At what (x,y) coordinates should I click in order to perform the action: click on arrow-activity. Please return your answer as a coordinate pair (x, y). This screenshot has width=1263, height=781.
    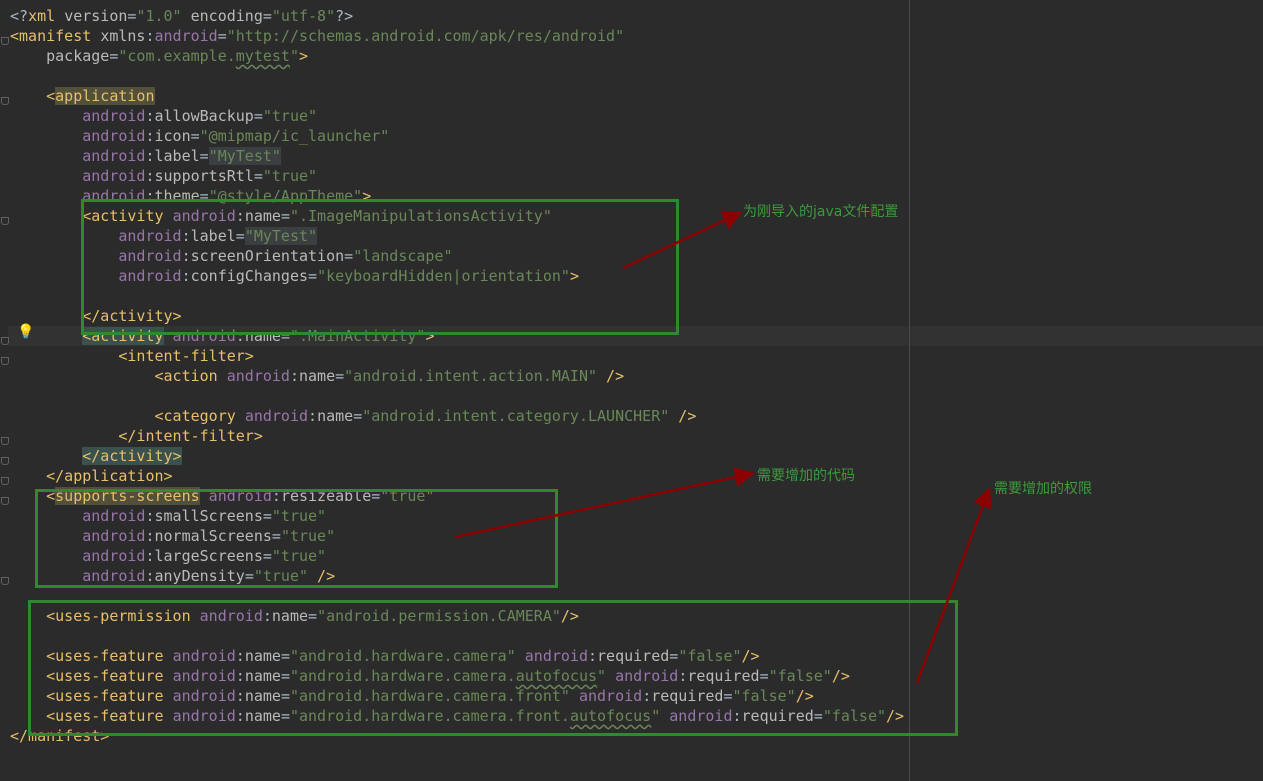
    Looking at the image, I should click on (682, 240).